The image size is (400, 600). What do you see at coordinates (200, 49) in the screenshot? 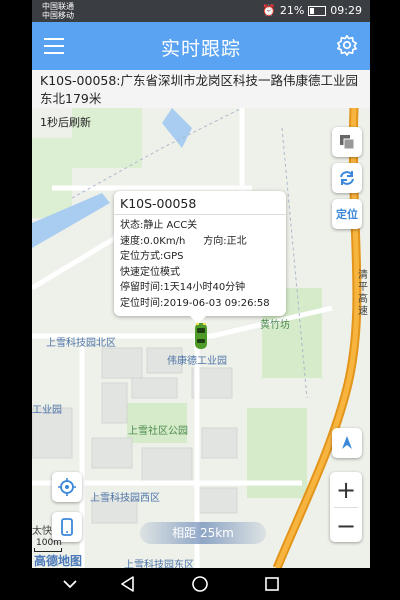
I see `page-title: 实时跟踪` at bounding box center [200, 49].